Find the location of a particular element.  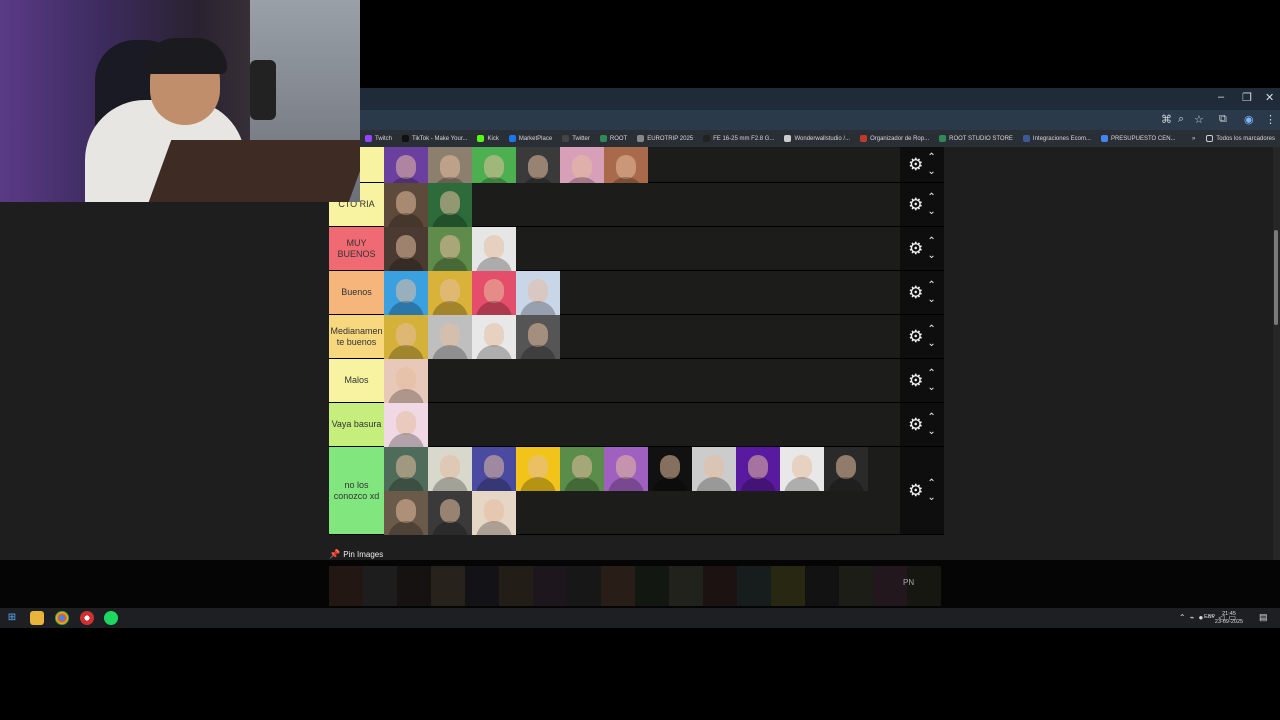

tier-label: Vaya basura is located at coordinates (356, 424).